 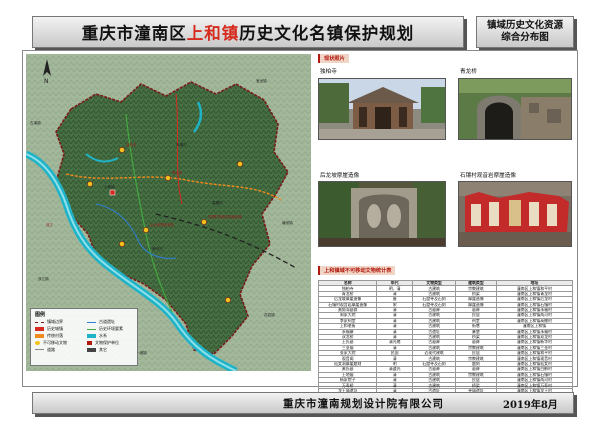 I want to click on town-label: 花岩镇, so click(x=269, y=314).